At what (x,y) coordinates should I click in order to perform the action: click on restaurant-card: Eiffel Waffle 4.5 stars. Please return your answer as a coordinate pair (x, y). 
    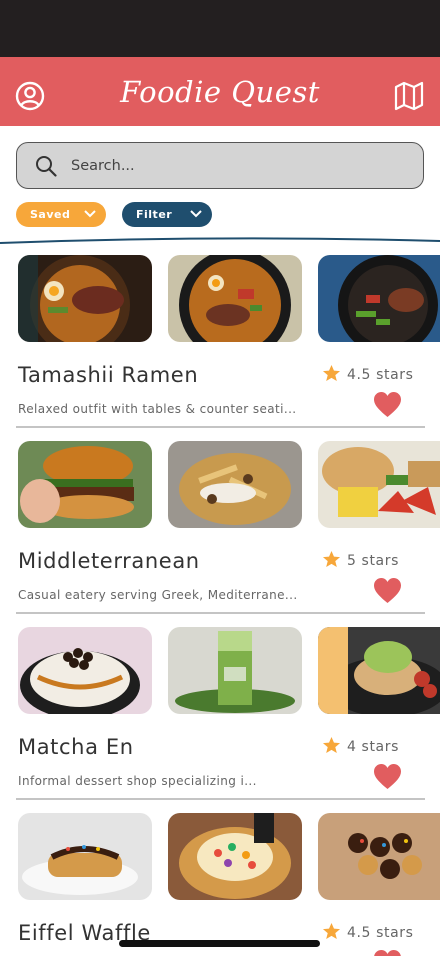
    Looking at the image, I should click on (220, 884).